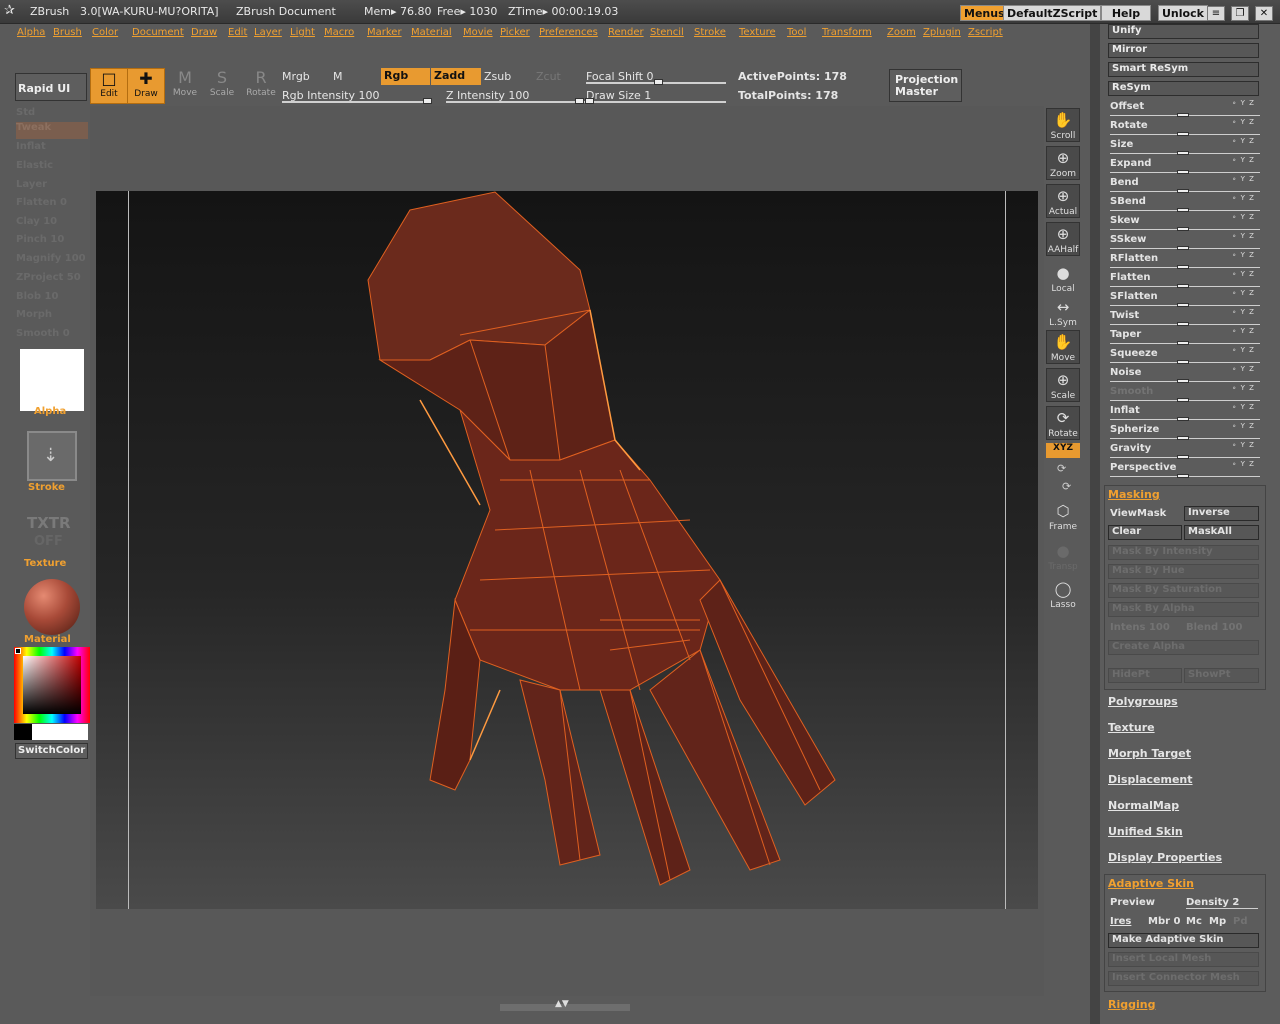 This screenshot has width=1280, height=1024. Describe the element at coordinates (1125, 220) in the screenshot. I see `skew-slider: Skew` at that location.